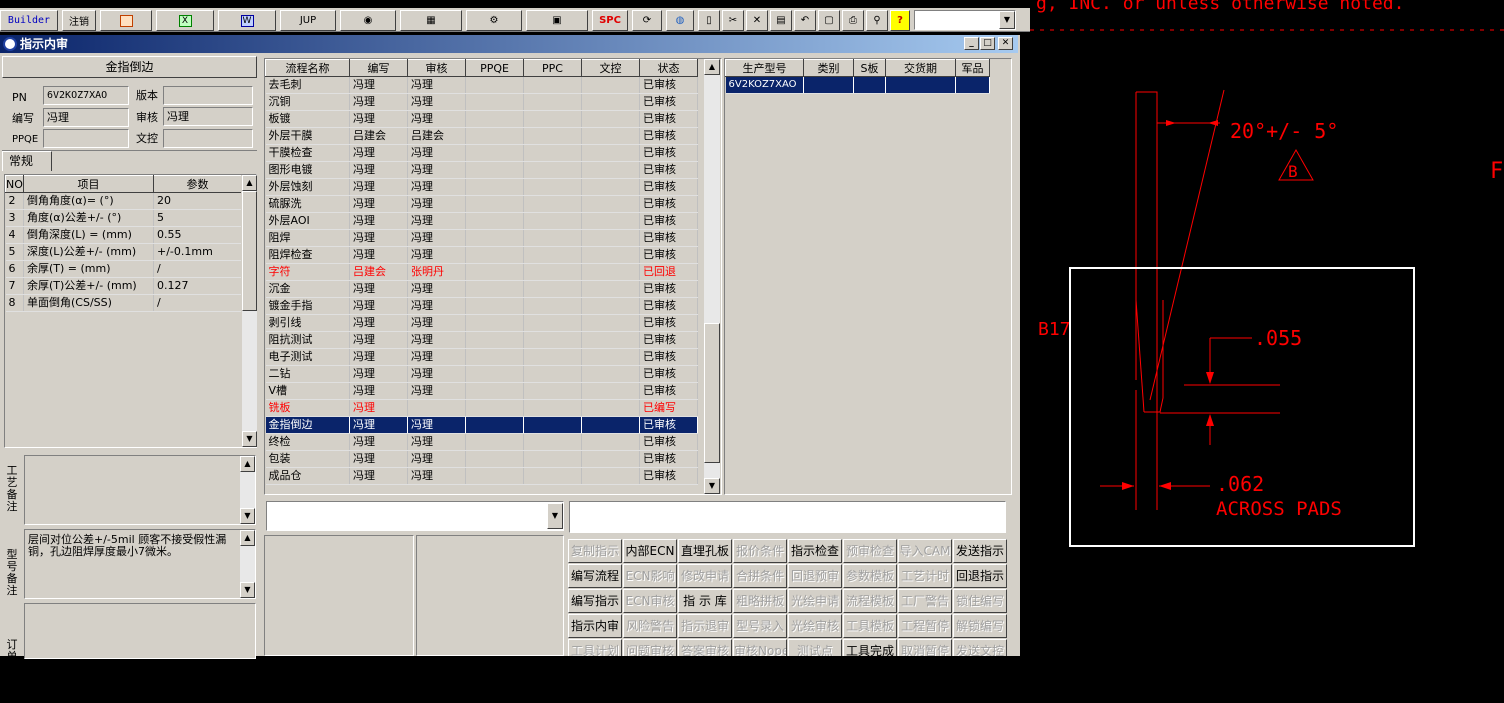  What do you see at coordinates (481, 102) in the screenshot?
I see `flow-row: 沉铜 冯理 冯理 已审核` at bounding box center [481, 102].